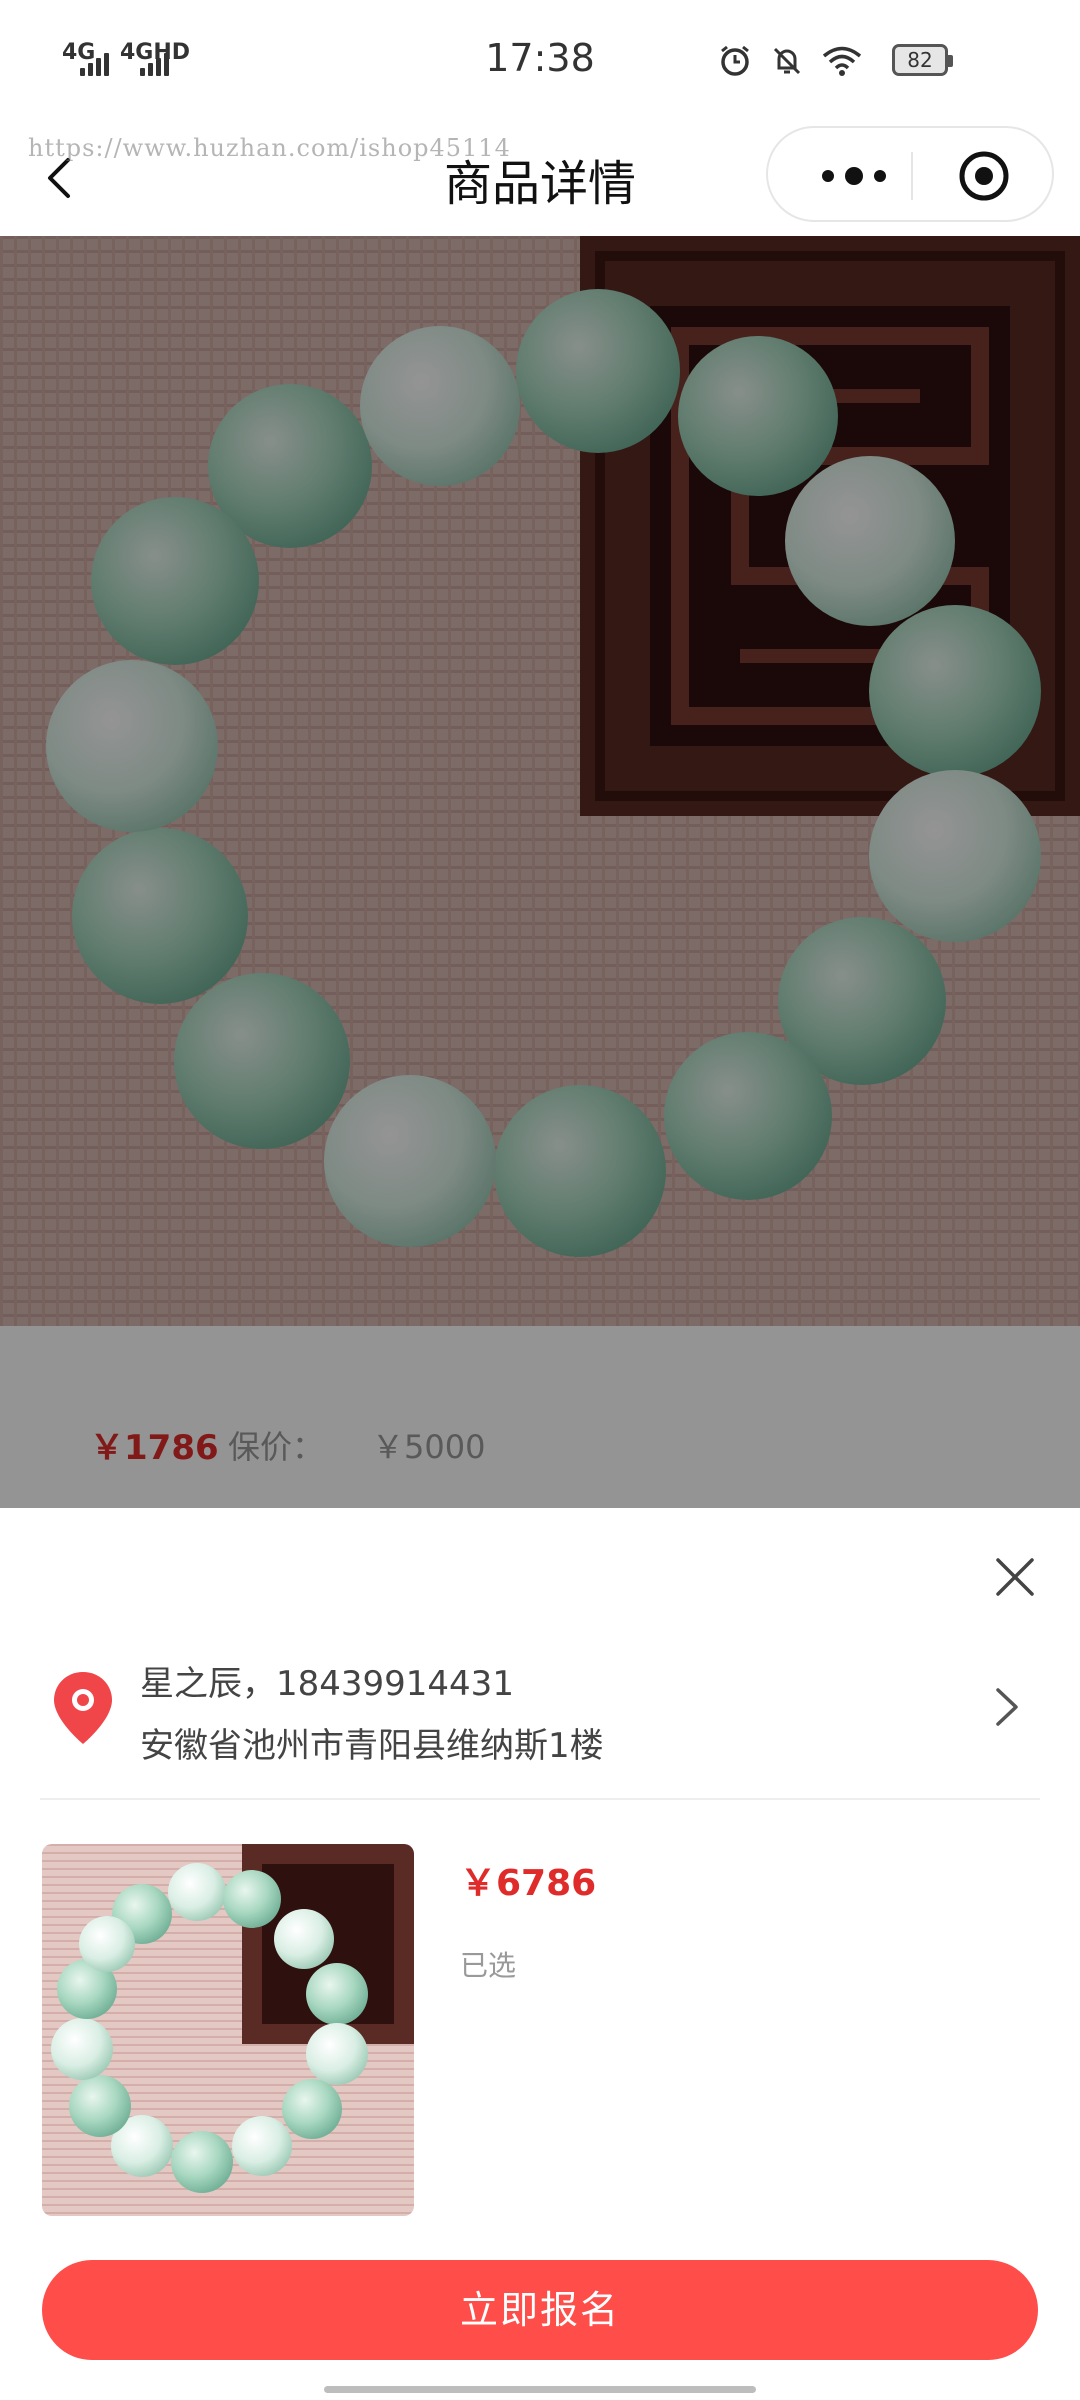 This screenshot has height=2400, width=1080. I want to click on chevron-right-icon, so click(1007, 1707).